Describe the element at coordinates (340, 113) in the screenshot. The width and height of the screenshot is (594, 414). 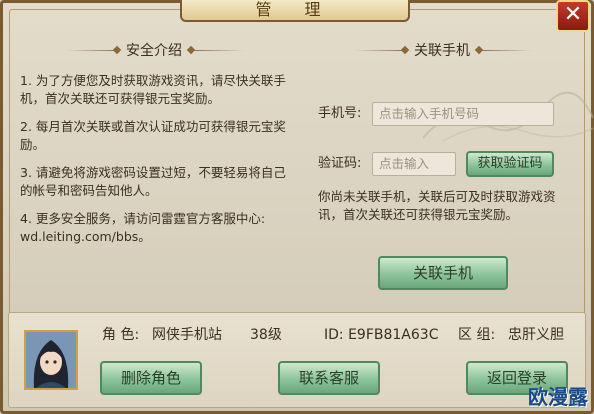
I see `phone-label: 手机号:` at that location.